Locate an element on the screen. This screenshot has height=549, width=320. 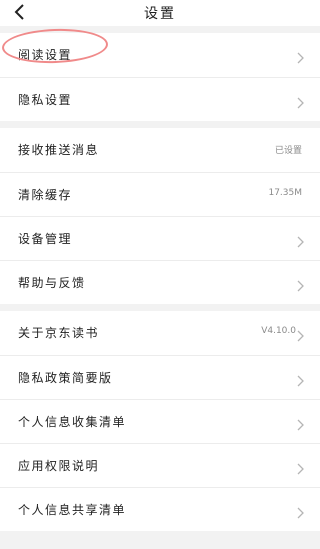
row-label: 清除缓存 is located at coordinates (45, 195).